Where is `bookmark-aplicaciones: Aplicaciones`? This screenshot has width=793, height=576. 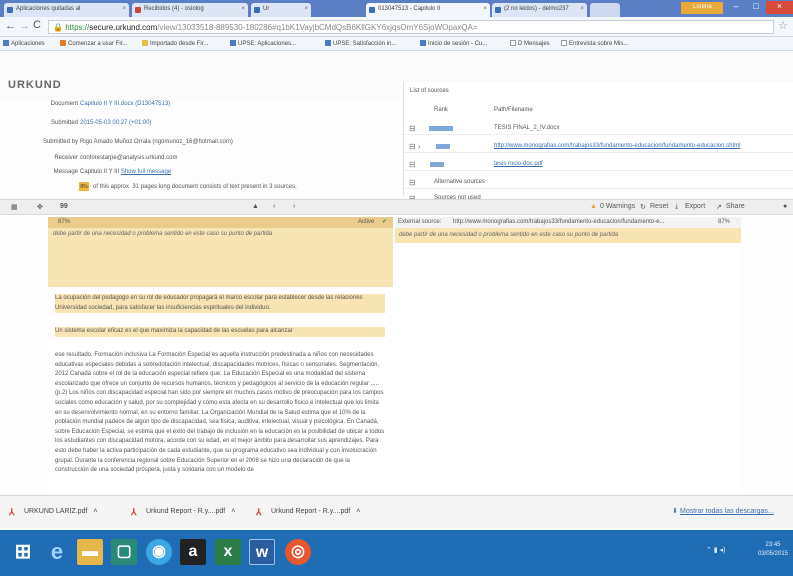 bookmark-aplicaciones: Aplicaciones is located at coordinates (24, 43).